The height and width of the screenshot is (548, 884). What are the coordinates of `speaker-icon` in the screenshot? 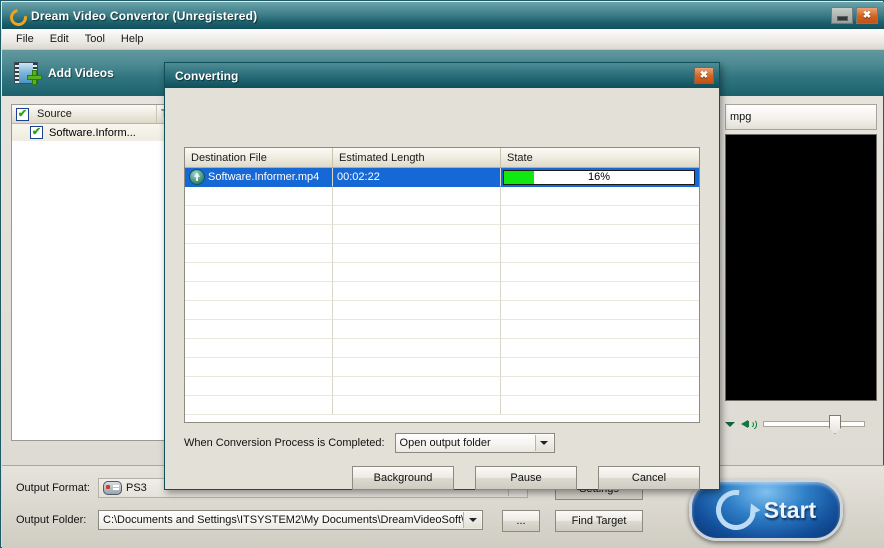 It's located at (749, 424).